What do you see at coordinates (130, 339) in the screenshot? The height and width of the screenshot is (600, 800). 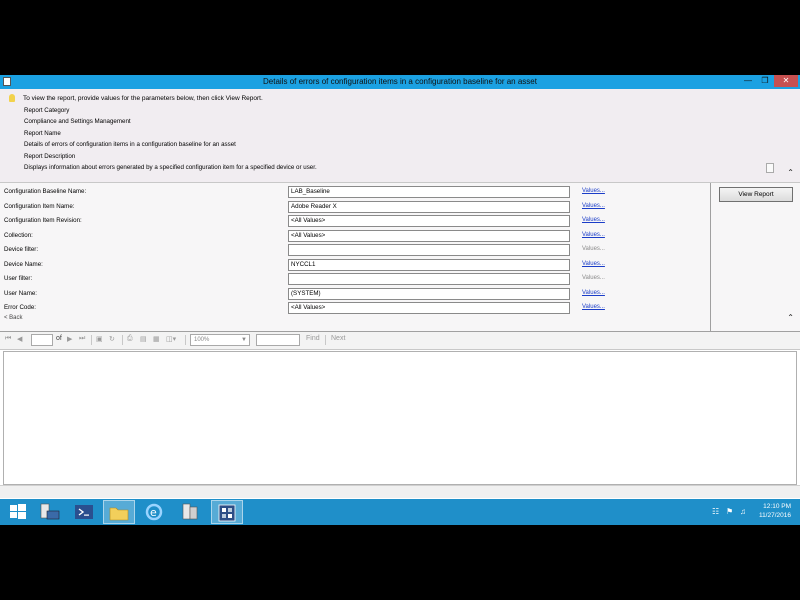 I see `print-icon: ⎙` at bounding box center [130, 339].